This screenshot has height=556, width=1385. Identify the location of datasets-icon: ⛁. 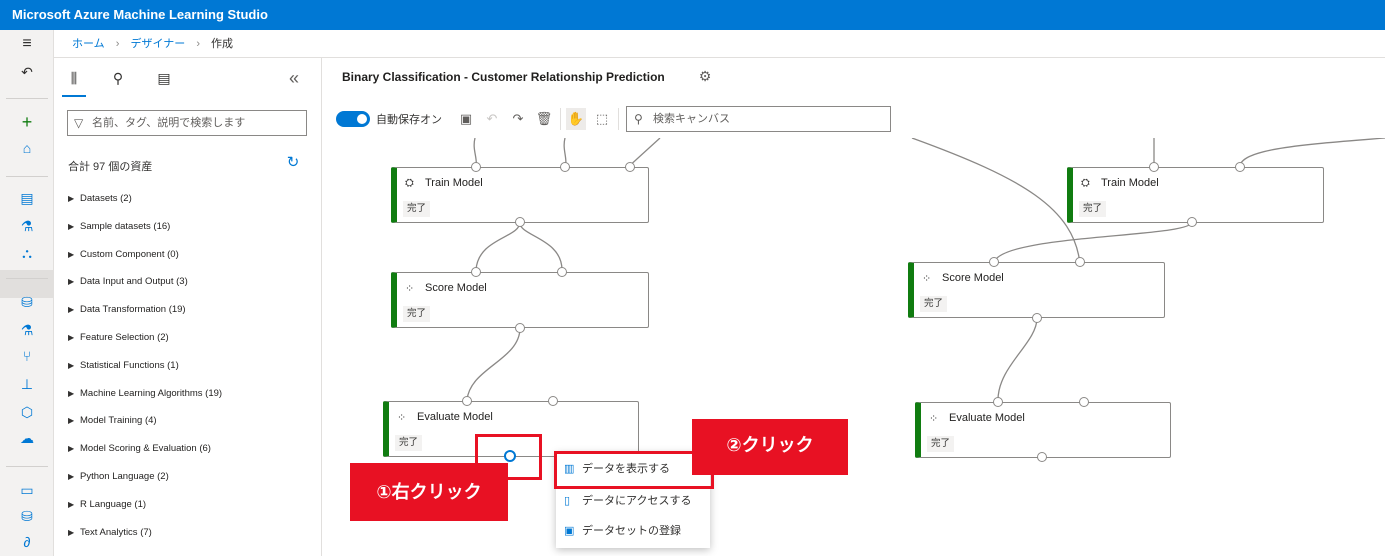
(27, 302).